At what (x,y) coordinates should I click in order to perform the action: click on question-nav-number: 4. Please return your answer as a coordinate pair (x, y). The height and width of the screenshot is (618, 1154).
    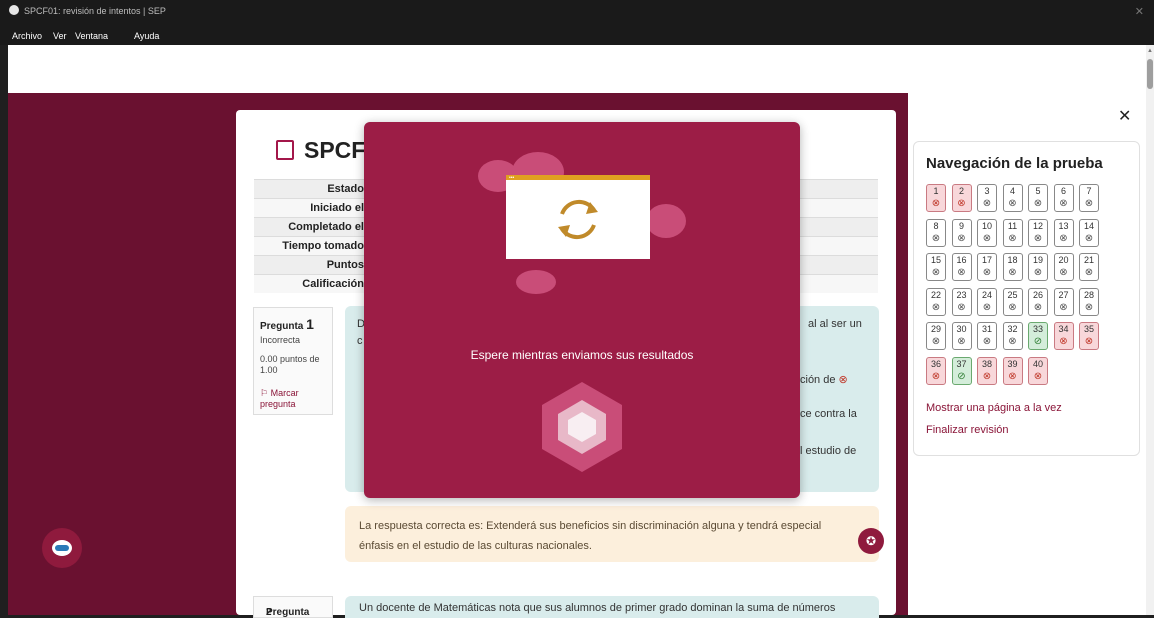
    Looking at the image, I should click on (1012, 191).